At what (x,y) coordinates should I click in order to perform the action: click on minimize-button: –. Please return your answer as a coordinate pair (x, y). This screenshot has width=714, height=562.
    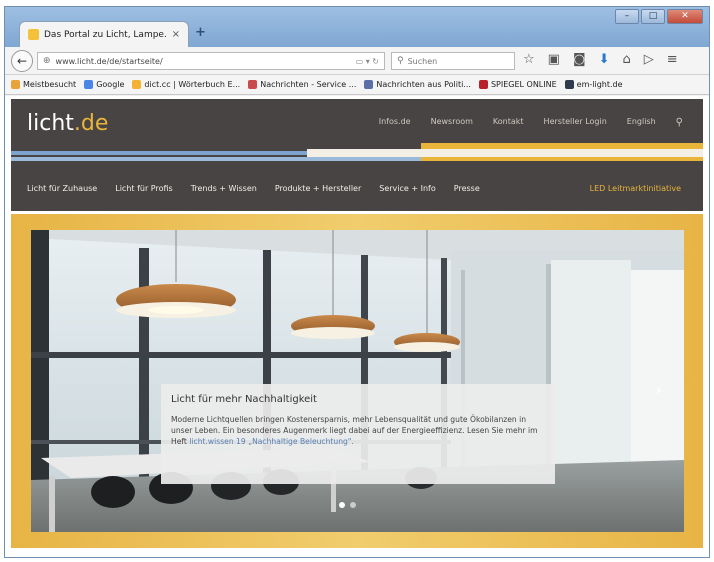
    Looking at the image, I should click on (627, 16).